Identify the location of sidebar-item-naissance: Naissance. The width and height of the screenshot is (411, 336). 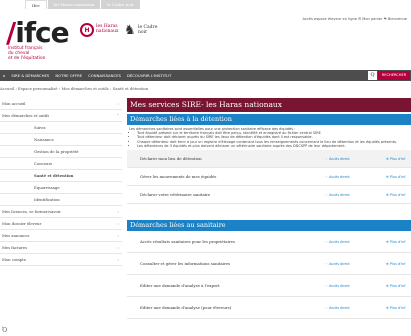
(61, 140).